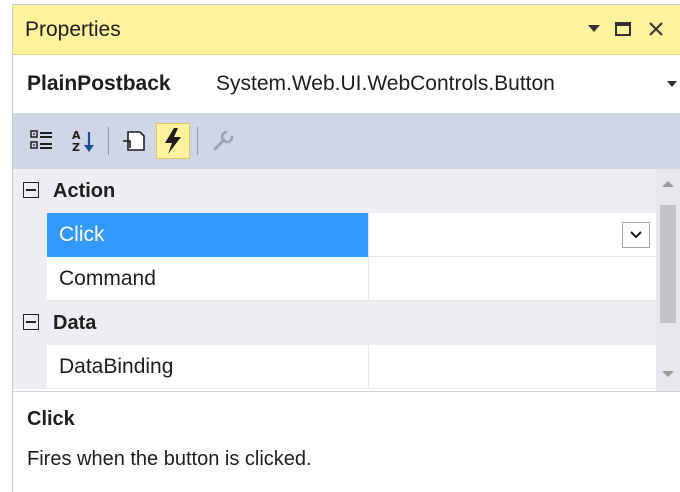 This screenshot has height=492, width=680. What do you see at coordinates (84, 191) in the screenshot?
I see `category-label: Action` at bounding box center [84, 191].